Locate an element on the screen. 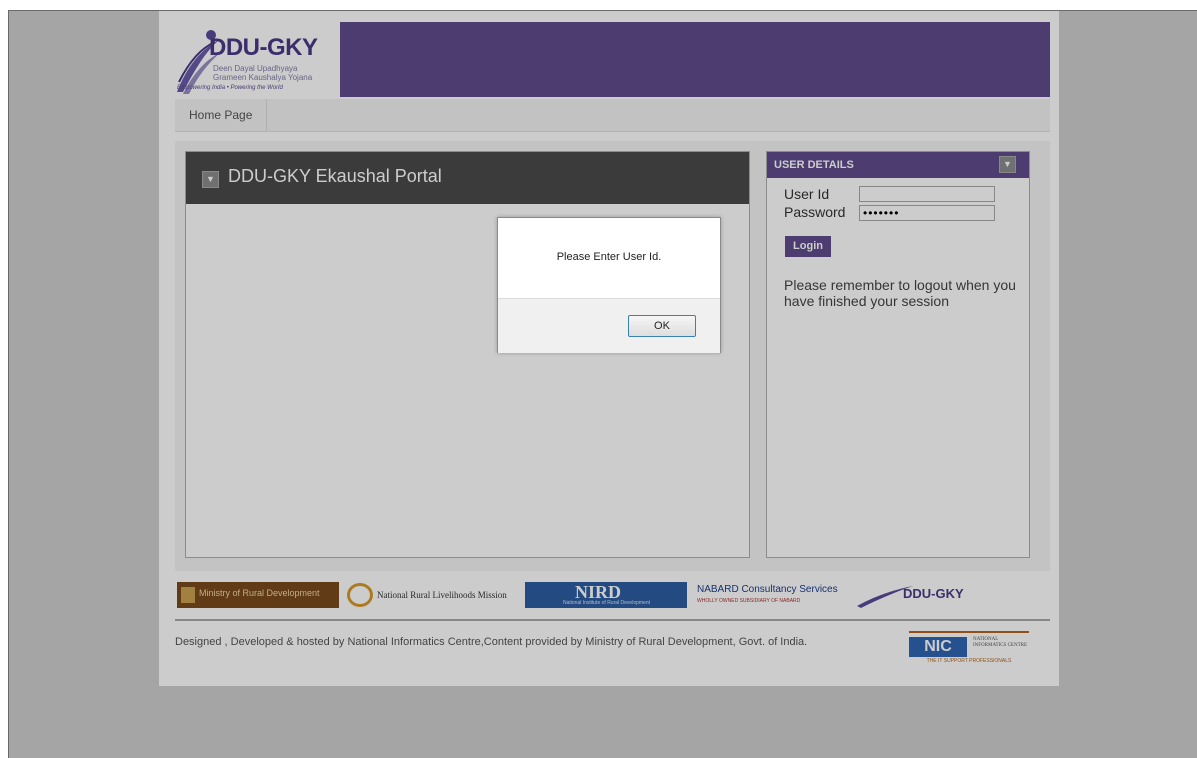  ok-button: OK is located at coordinates (662, 326).